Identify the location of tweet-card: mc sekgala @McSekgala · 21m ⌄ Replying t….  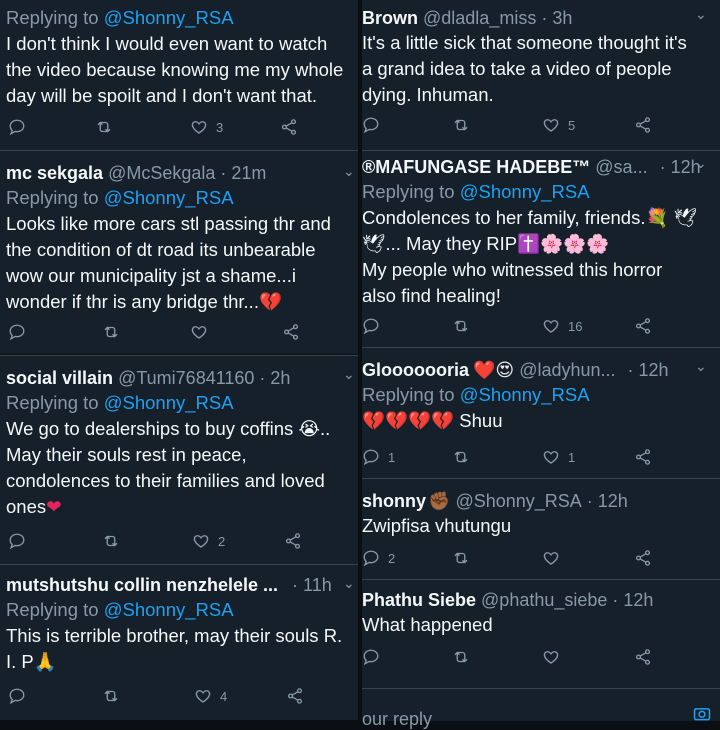
(179, 252).